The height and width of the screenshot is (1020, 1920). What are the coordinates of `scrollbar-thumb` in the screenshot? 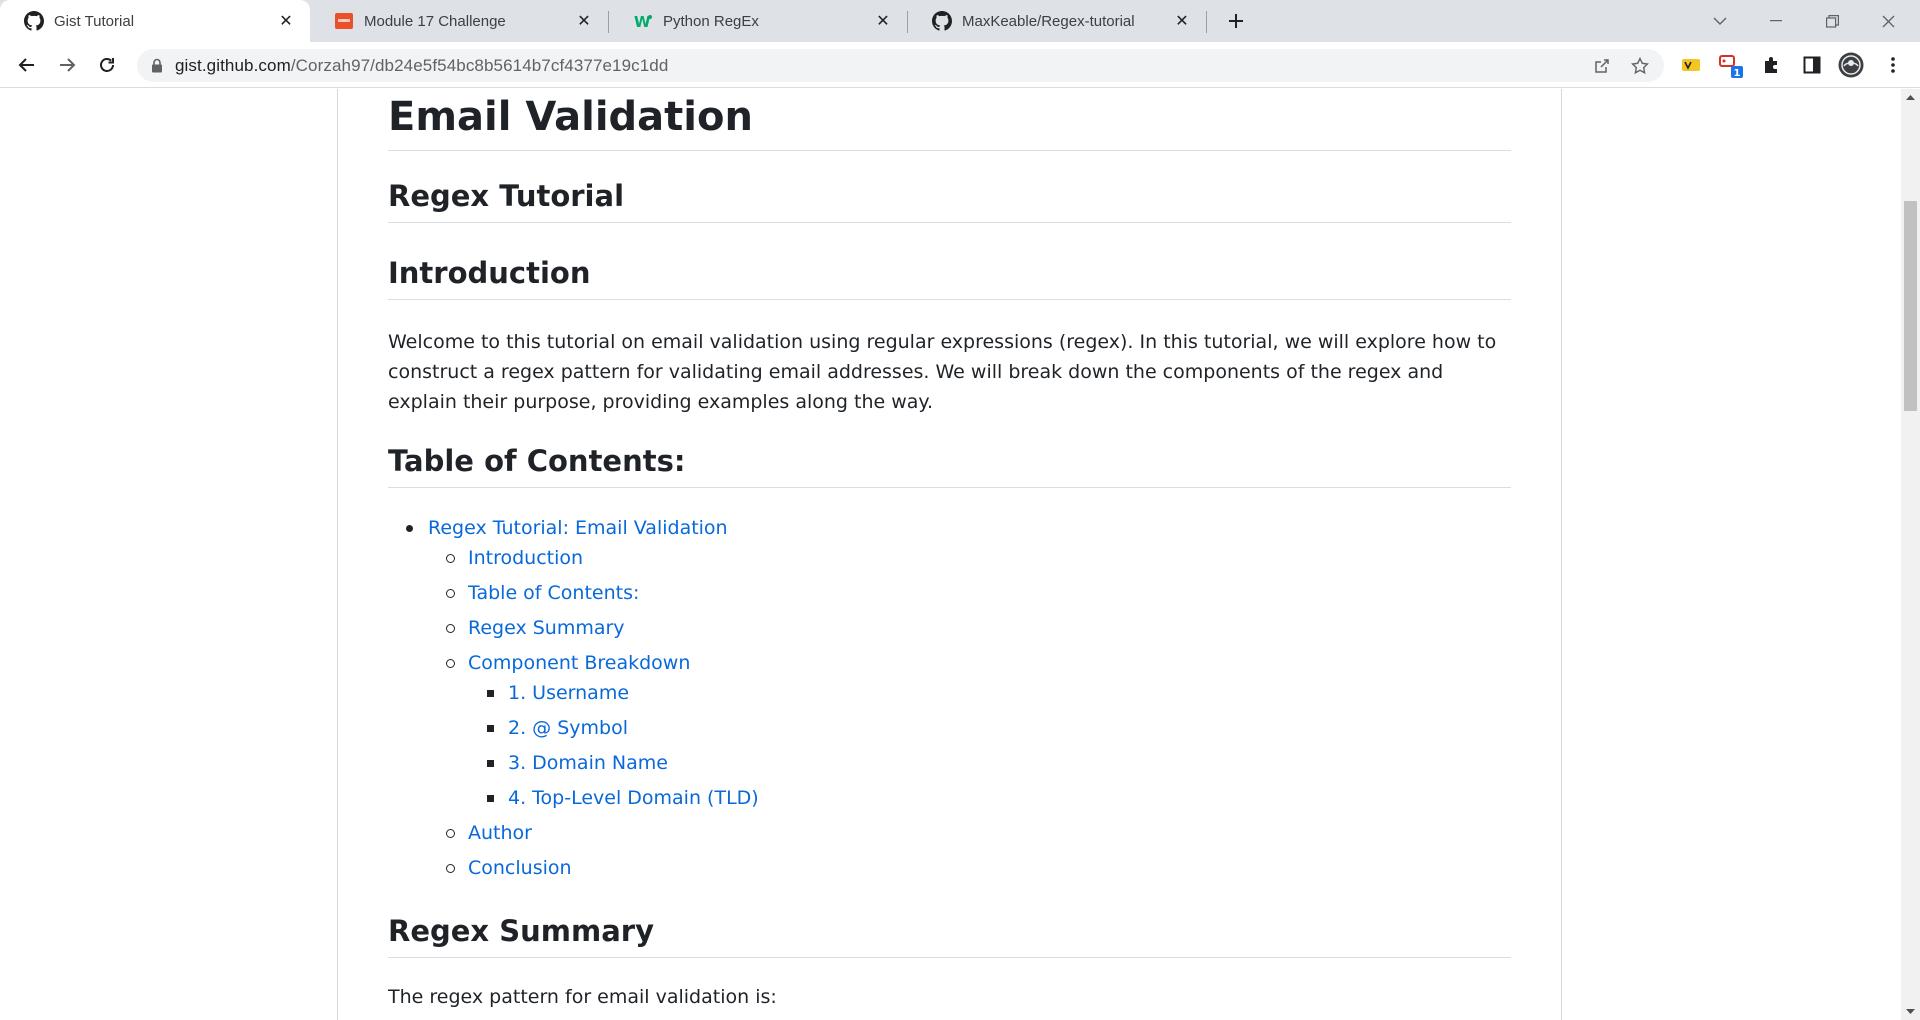 It's located at (1910, 306).